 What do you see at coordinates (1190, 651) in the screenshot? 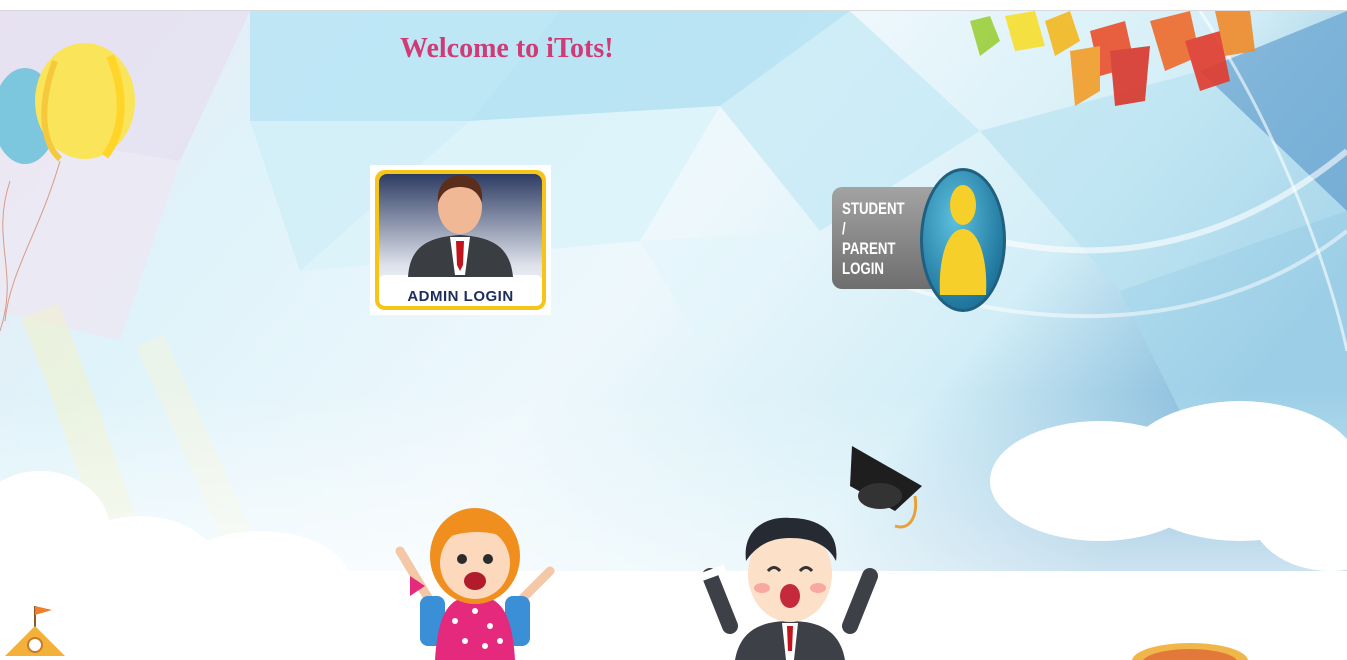
I see `drum-icon` at bounding box center [1190, 651].